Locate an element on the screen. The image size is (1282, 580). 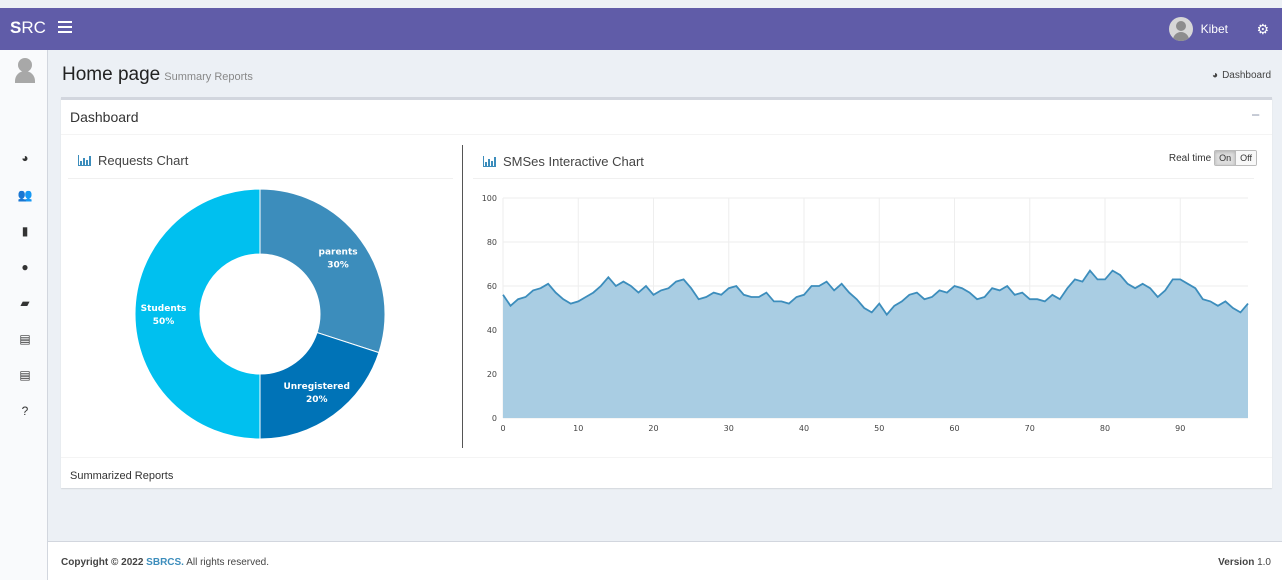
y-tick-label: 80 is located at coordinates (492, 242).